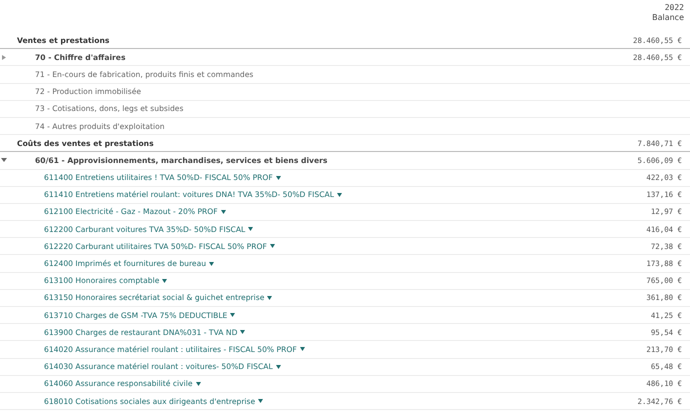 Image resolution: width=690 pixels, height=411 pixels. Describe the element at coordinates (668, 17) in the screenshot. I see `balance-header: Balance` at that location.